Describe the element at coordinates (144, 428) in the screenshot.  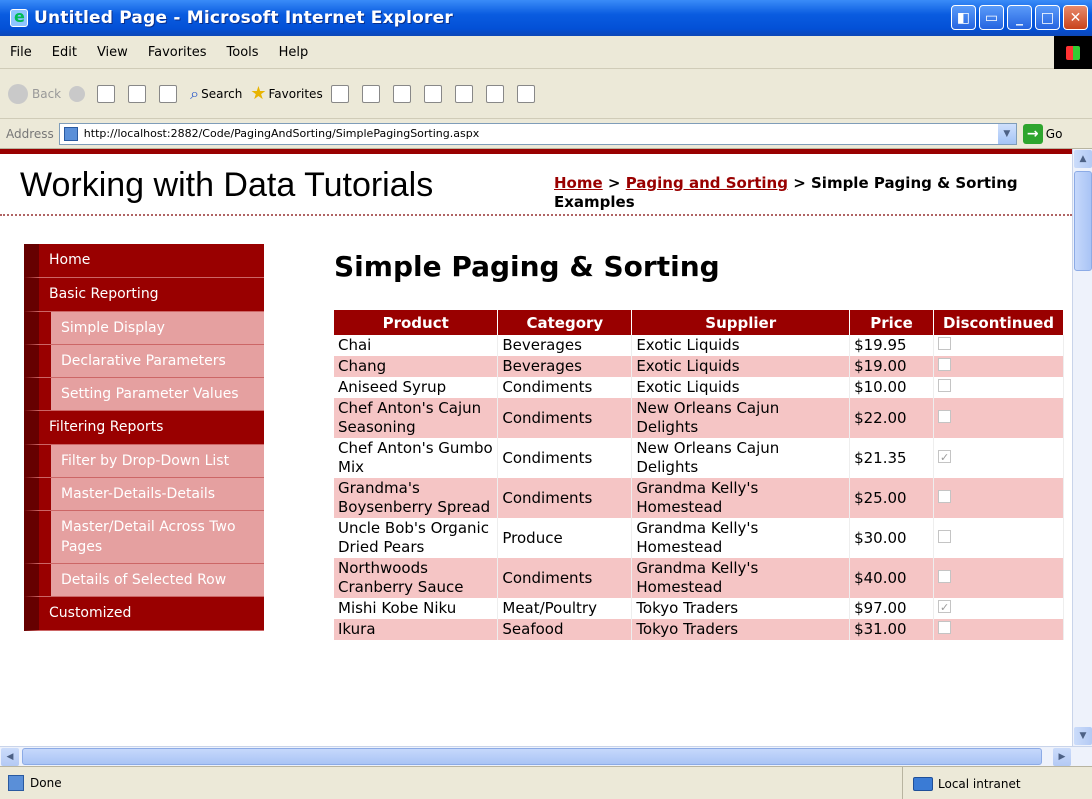
I see `nav-item-filtering-reports: Filtering Reports` at that location.